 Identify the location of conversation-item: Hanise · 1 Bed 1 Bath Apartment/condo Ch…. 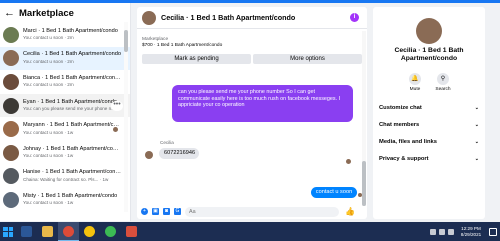
(65, 177).